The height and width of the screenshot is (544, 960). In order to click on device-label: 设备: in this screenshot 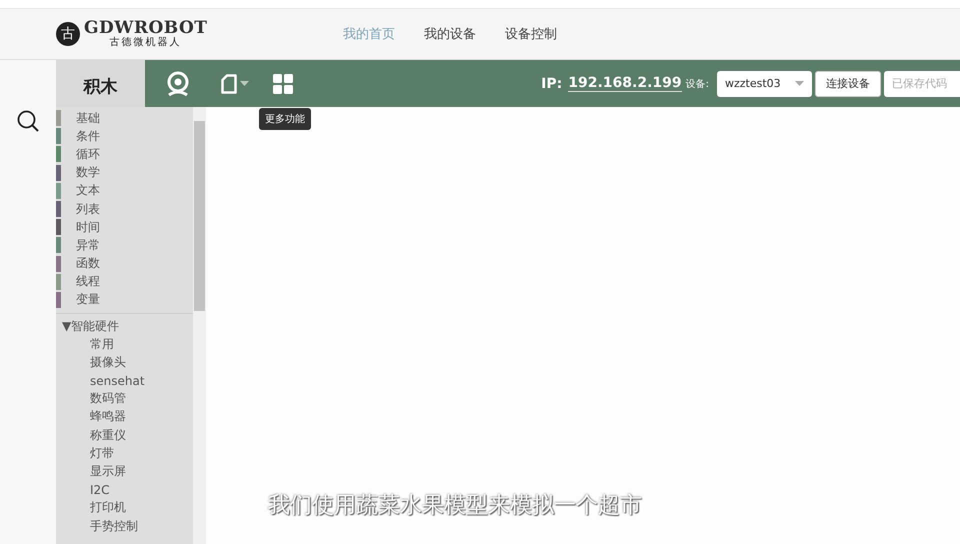, I will do `click(697, 84)`.